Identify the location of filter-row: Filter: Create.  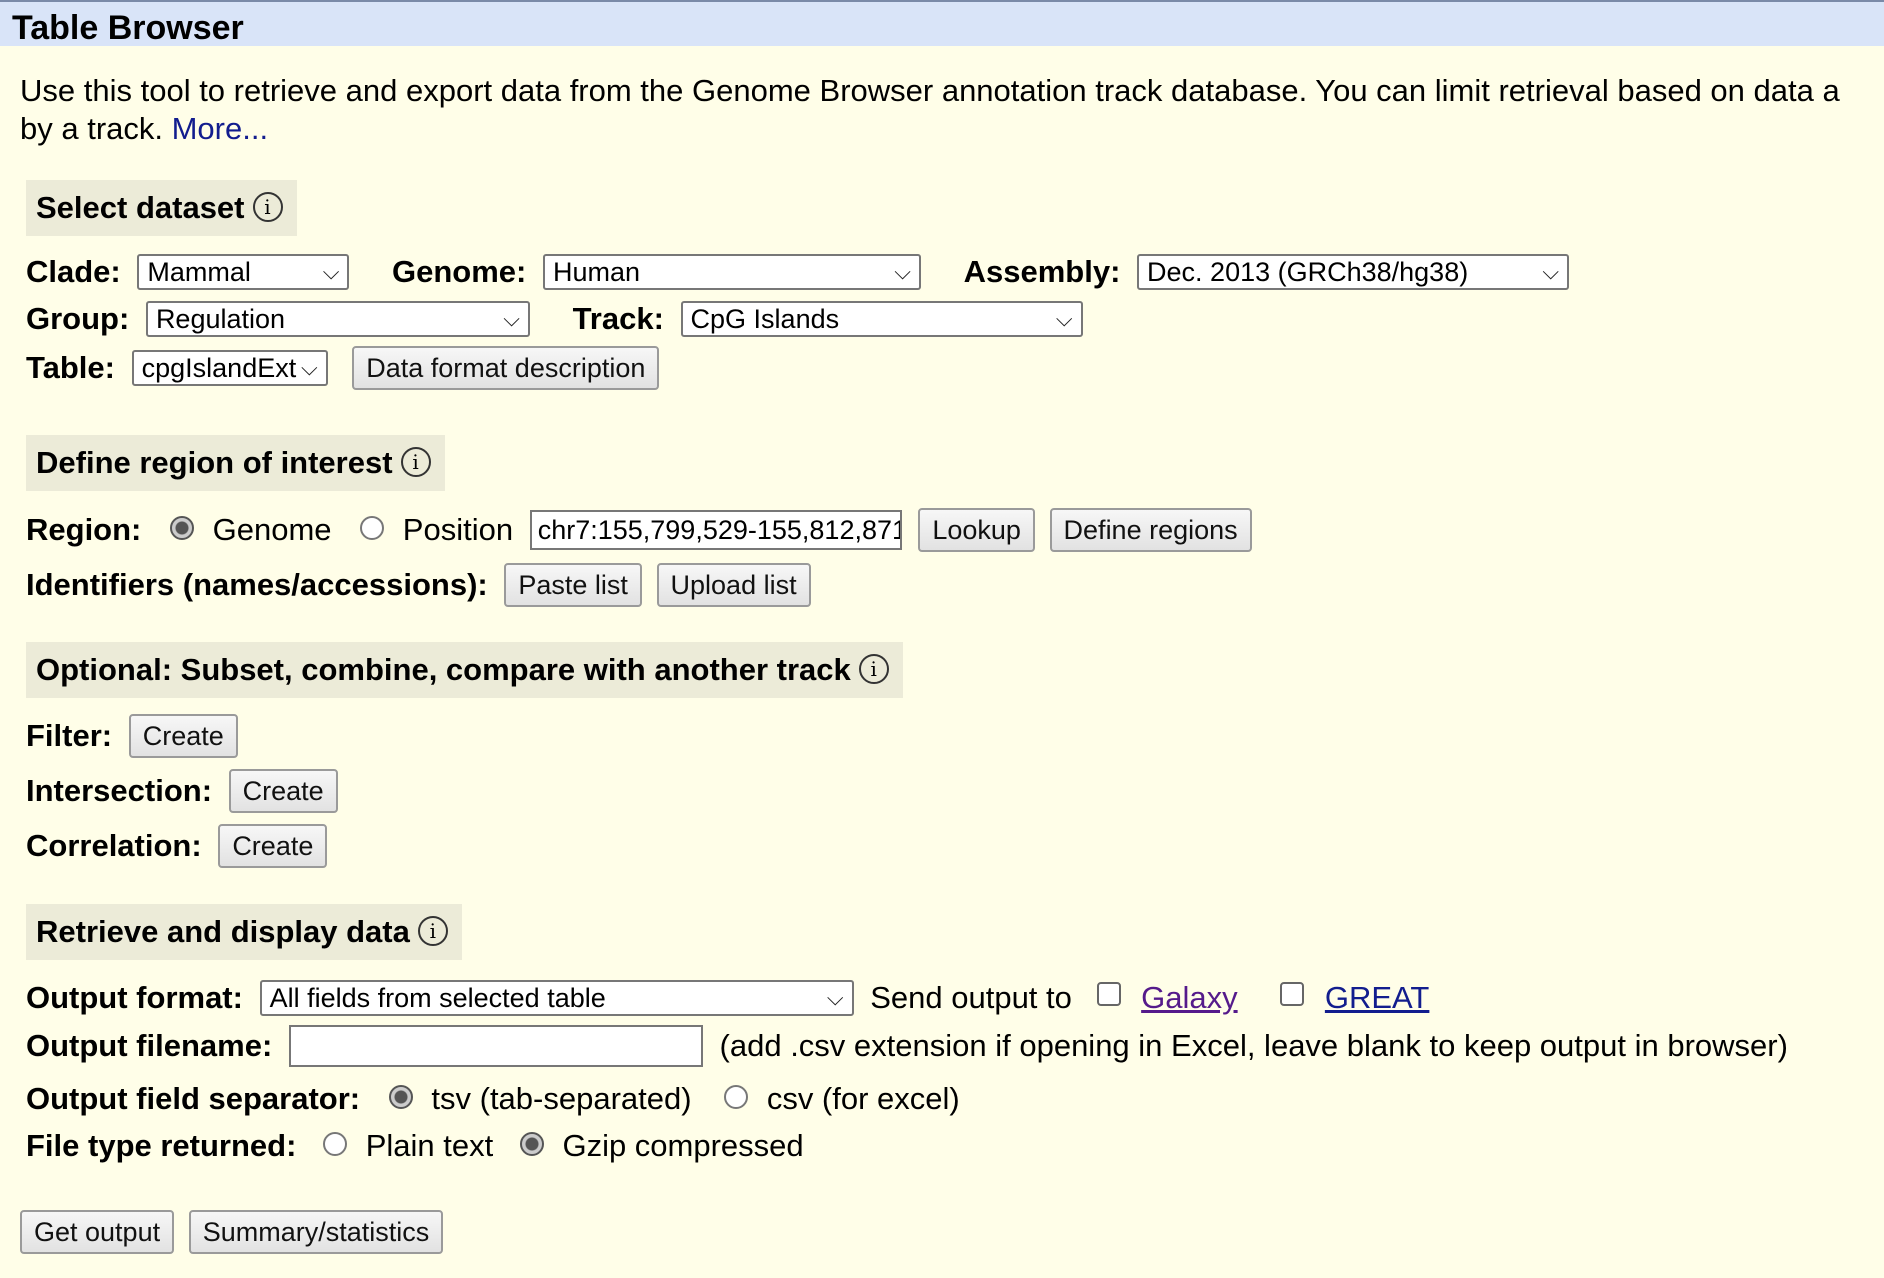
(132, 735).